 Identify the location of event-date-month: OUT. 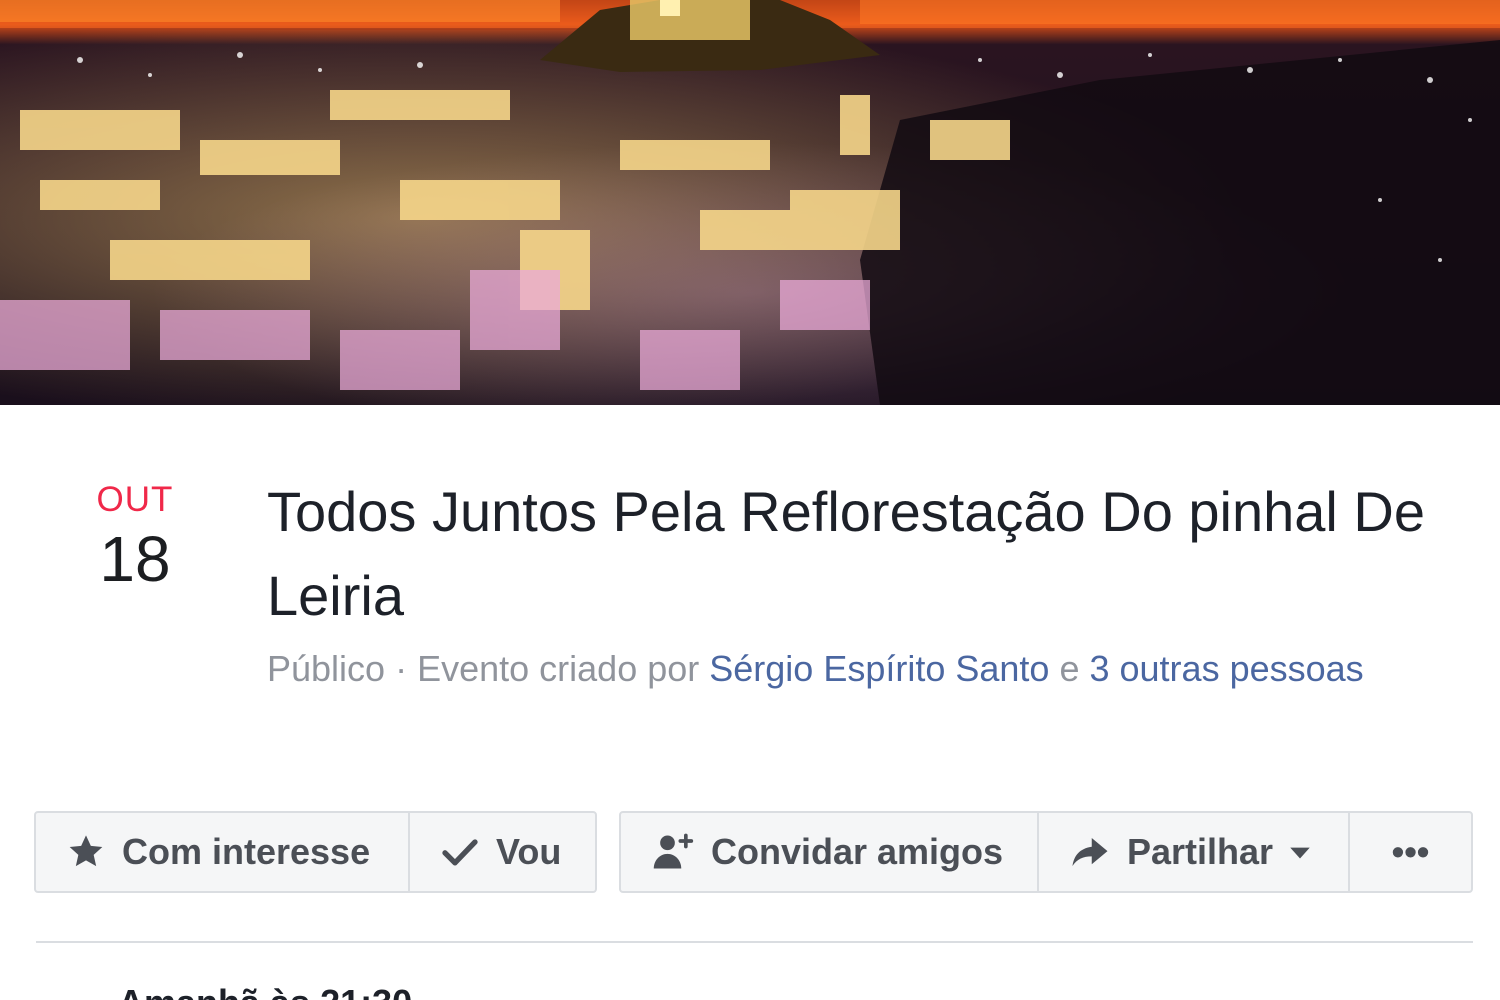
(135, 499).